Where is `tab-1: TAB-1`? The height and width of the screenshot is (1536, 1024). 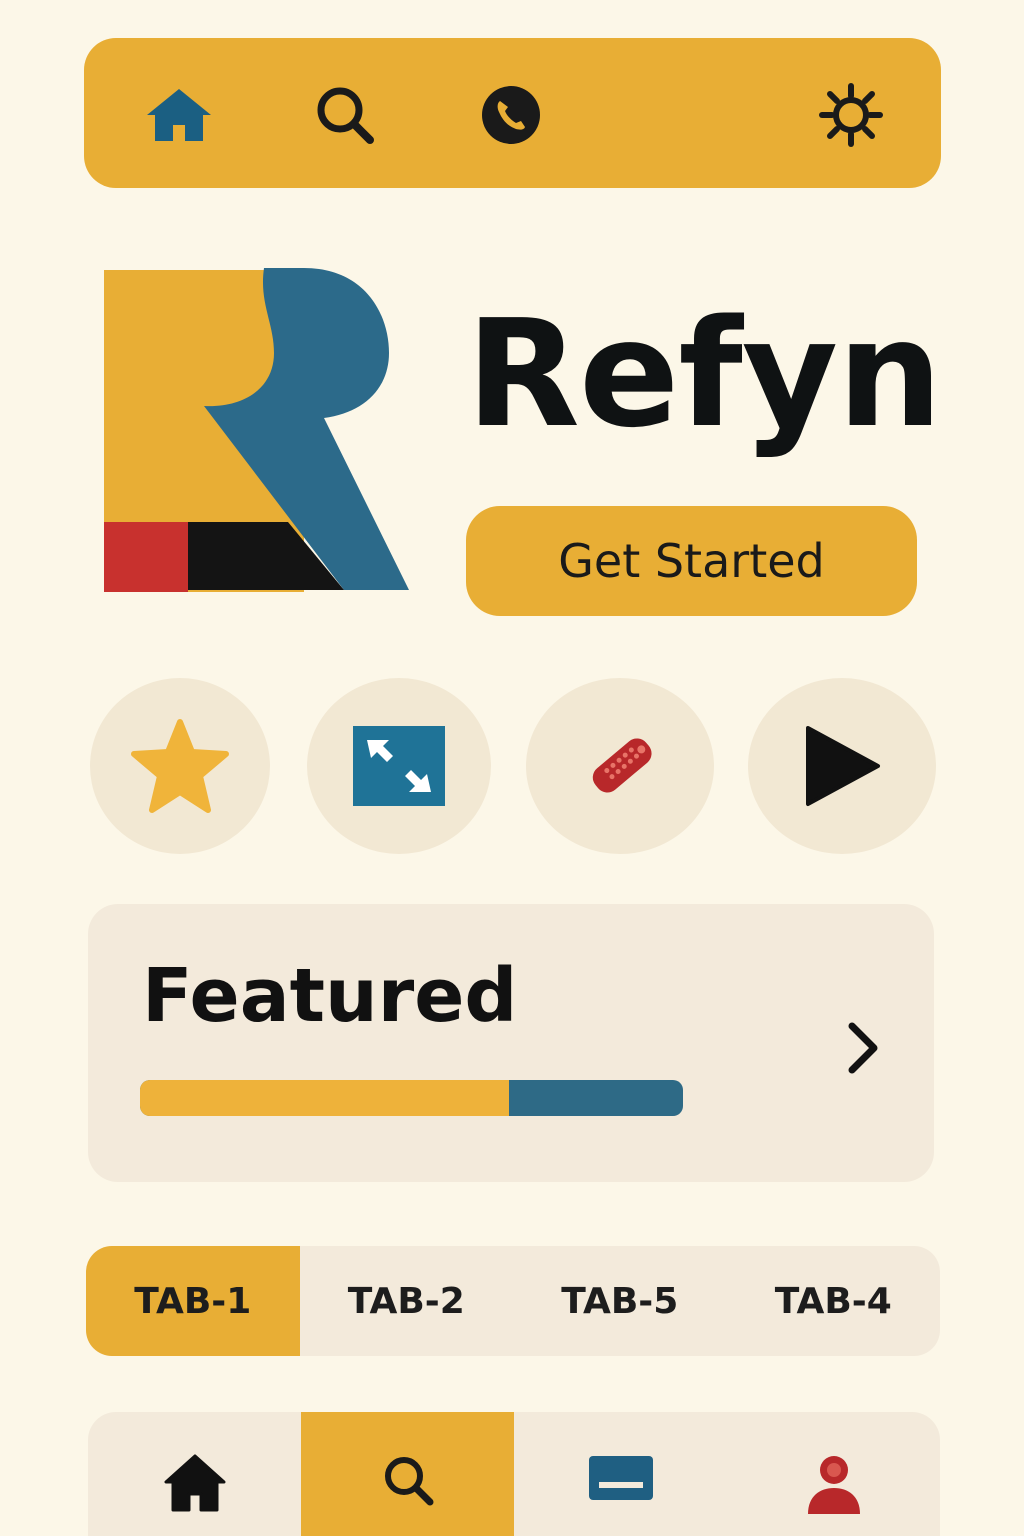
tab-1: TAB-1 is located at coordinates (193, 1301).